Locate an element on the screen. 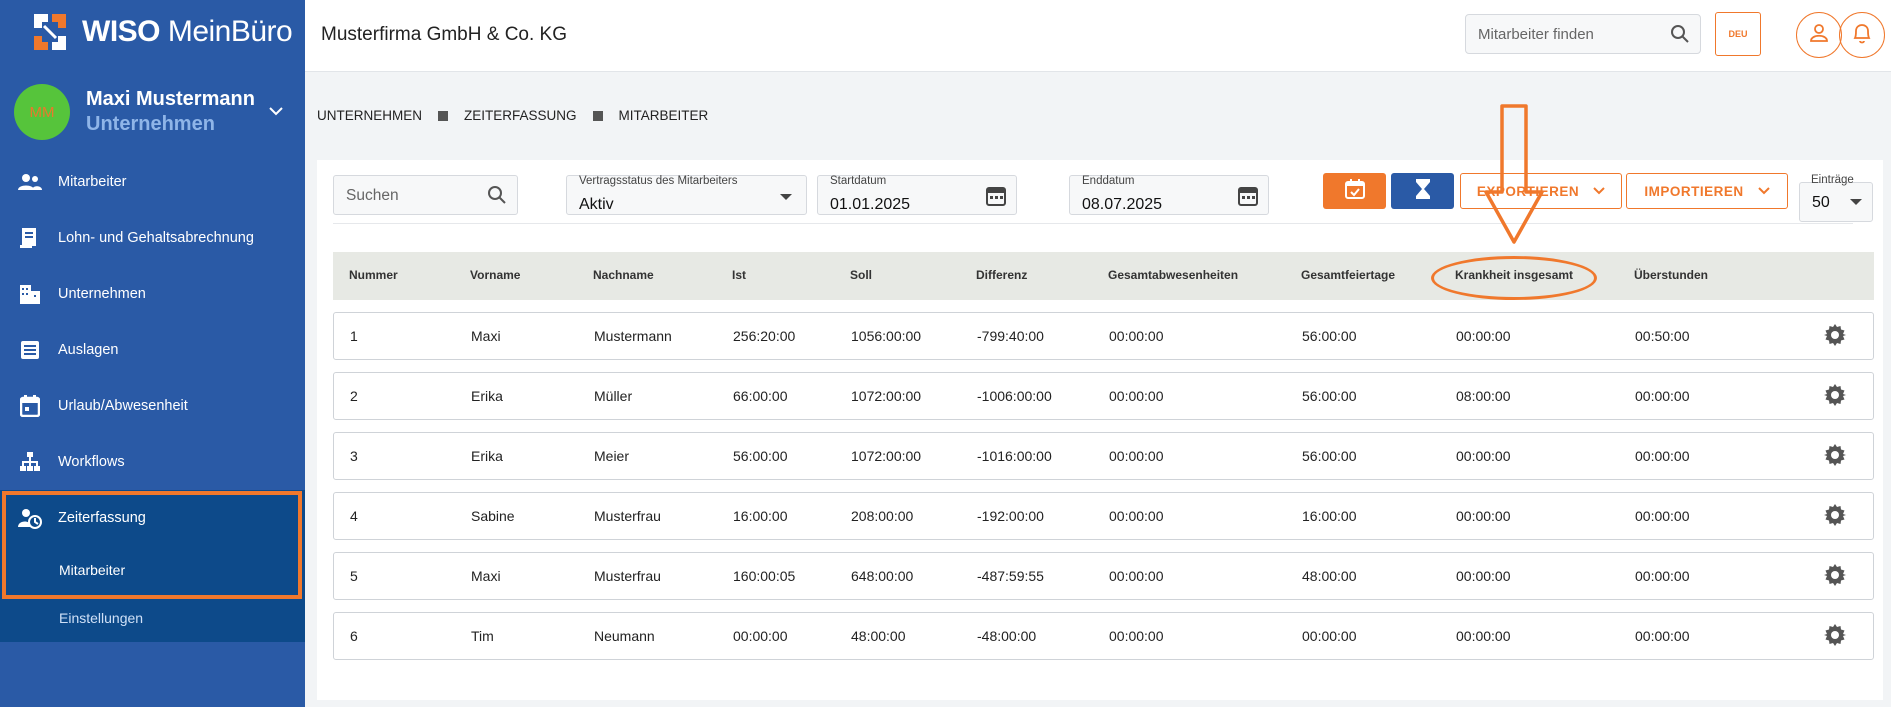  logo-icon is located at coordinates (50, 32).